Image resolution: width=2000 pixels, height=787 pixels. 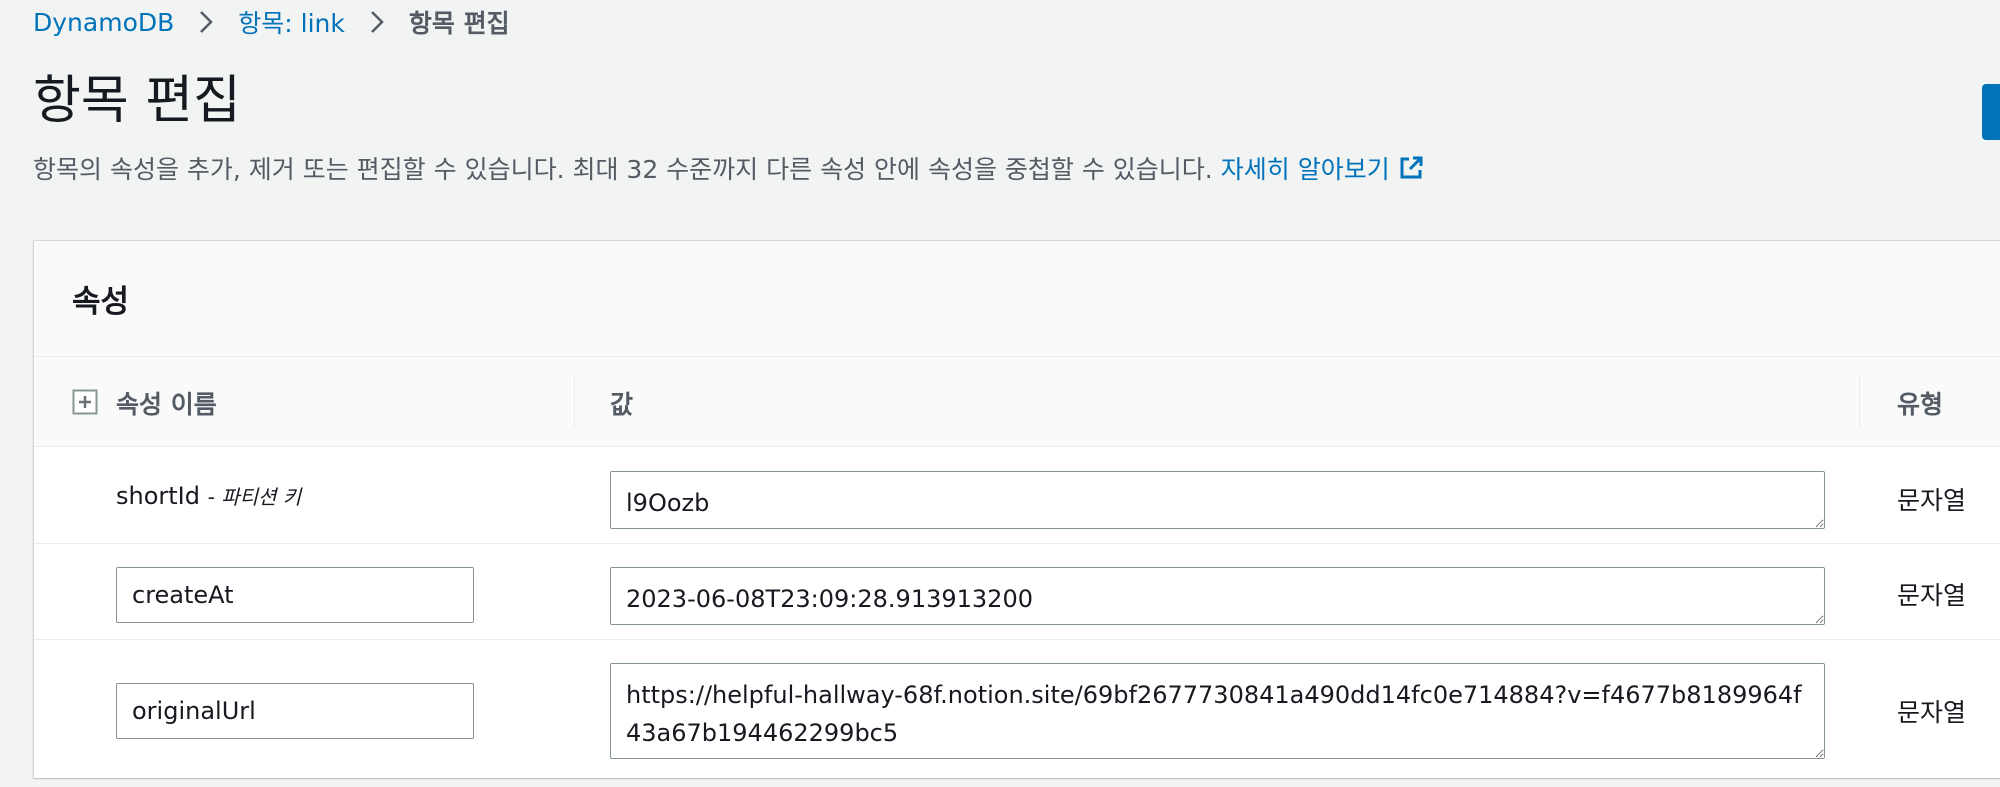 What do you see at coordinates (137, 101) in the screenshot?
I see `page-title: 항목 편집` at bounding box center [137, 101].